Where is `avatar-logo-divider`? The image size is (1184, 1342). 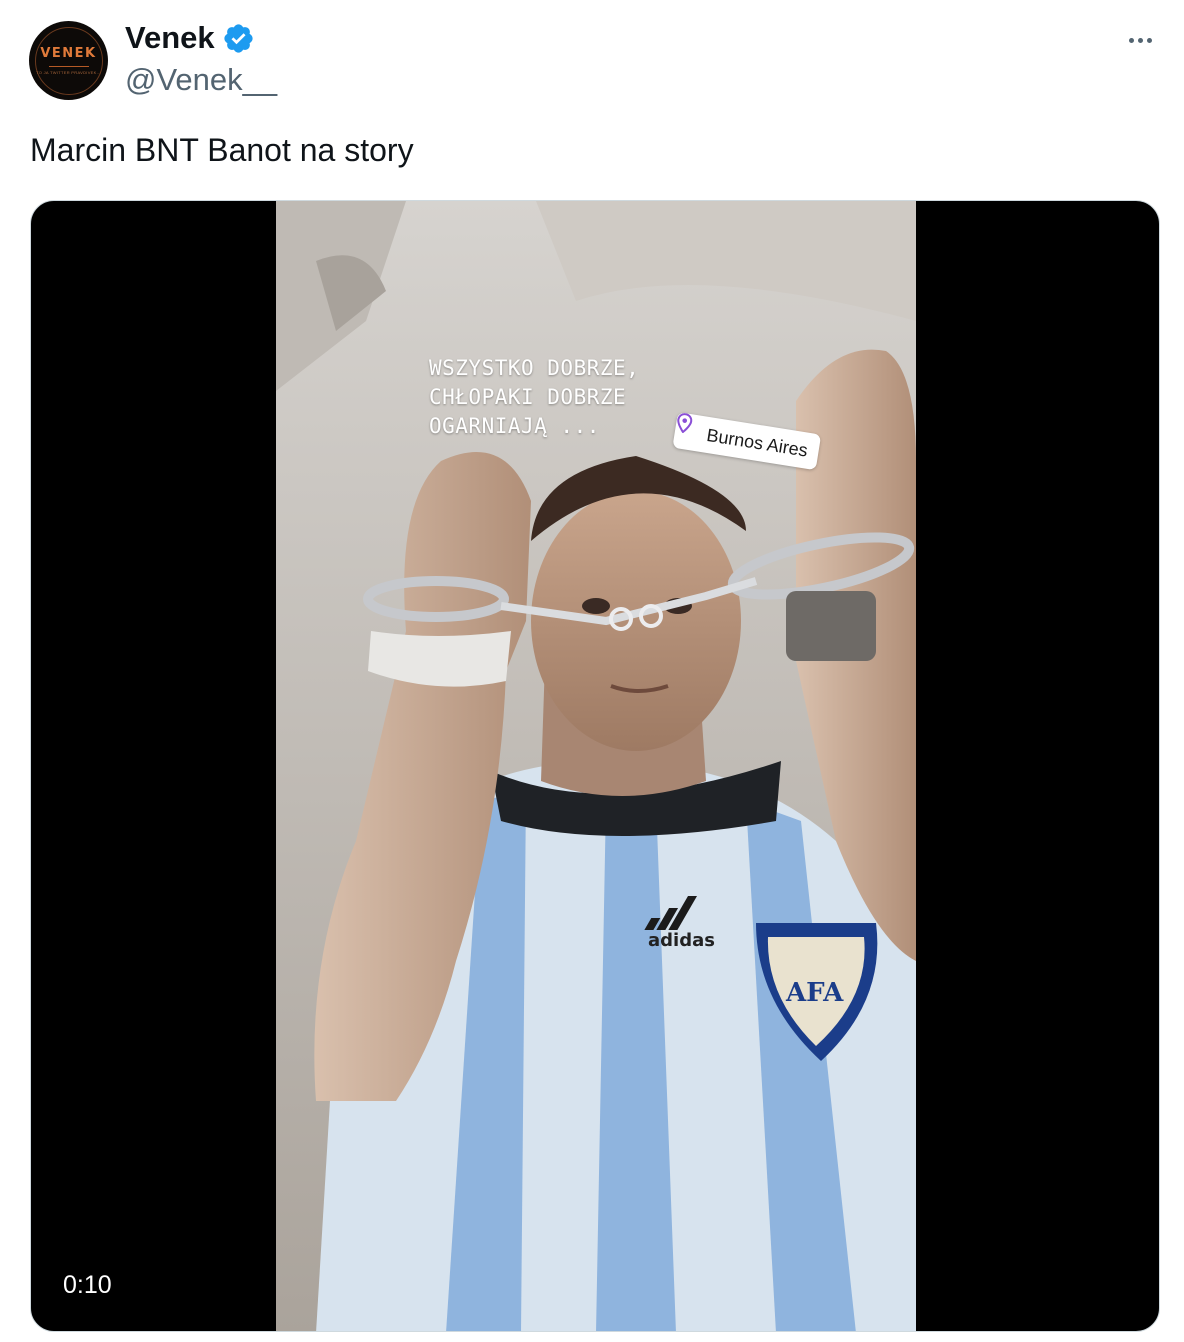 avatar-logo-divider is located at coordinates (68, 66).